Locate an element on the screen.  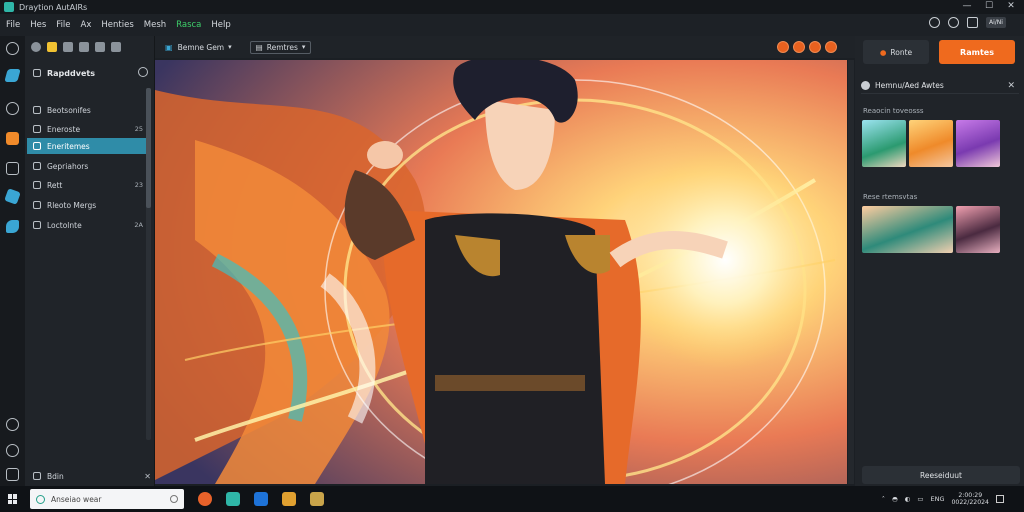
pin-icon is located at coordinates (52, 47).